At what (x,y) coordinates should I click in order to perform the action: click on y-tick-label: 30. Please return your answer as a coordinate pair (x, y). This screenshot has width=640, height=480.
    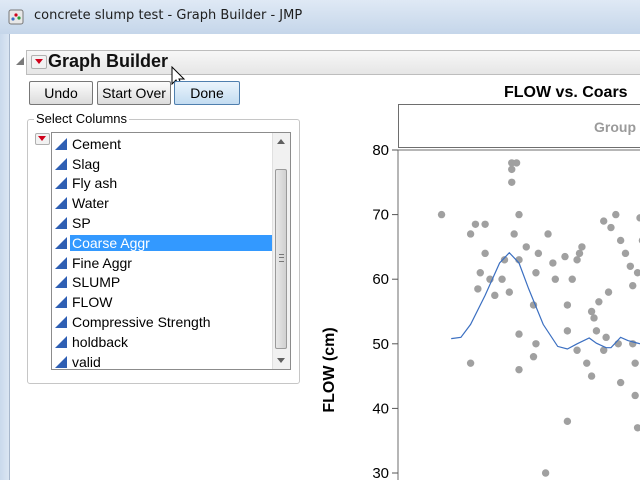
    Looking at the image, I should click on (380, 472).